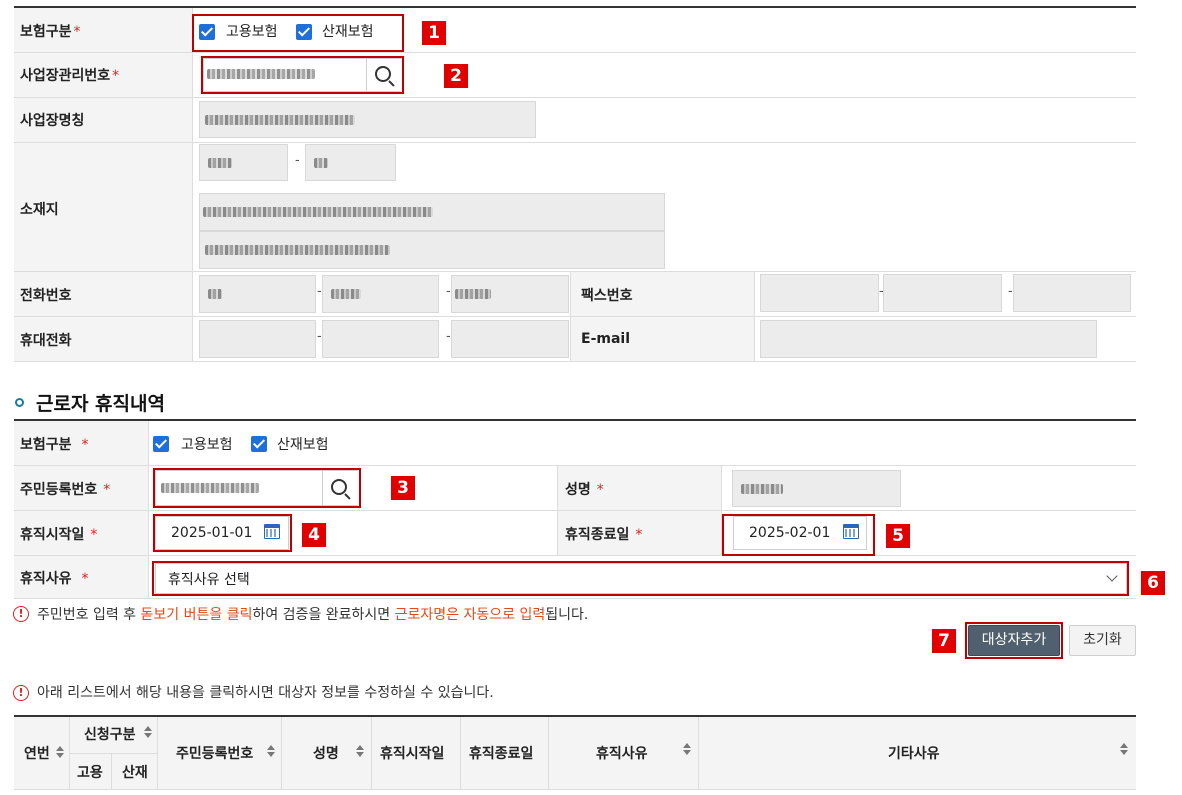 The width and height of the screenshot is (1182, 795). I want to click on th-name: 성명, so click(326, 753).